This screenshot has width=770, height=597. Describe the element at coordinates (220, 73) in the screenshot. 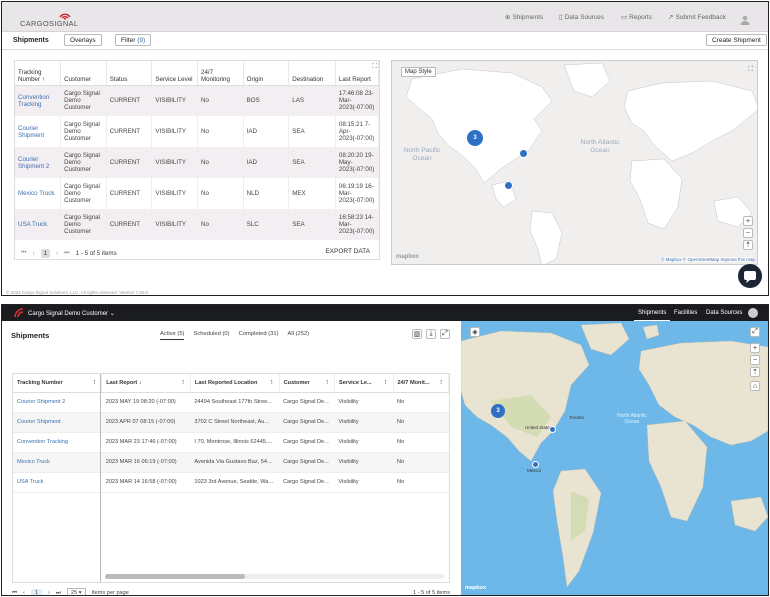

I see `col-monitoring: 24/7 Monitoring` at that location.